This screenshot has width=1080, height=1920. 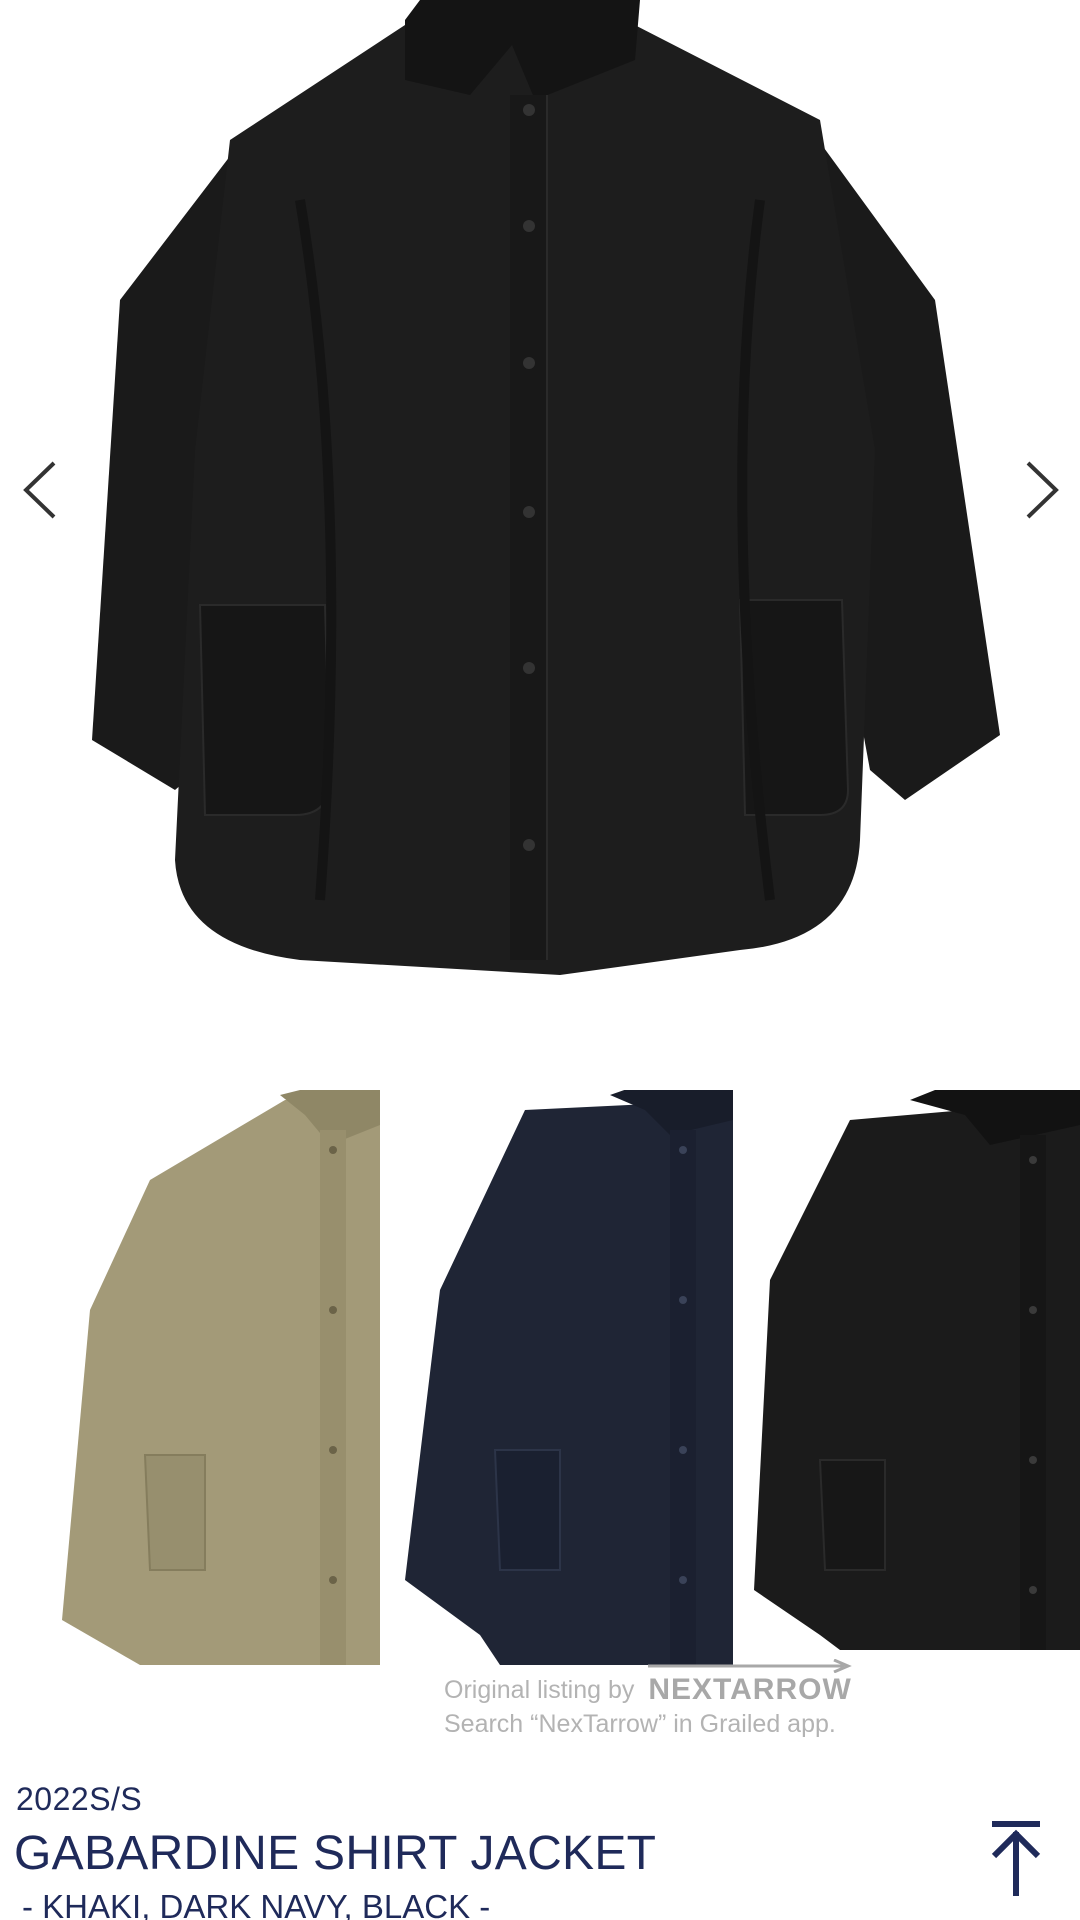 I want to click on shirt-jacket-dark-navy-image, so click(x=569, y=1377).